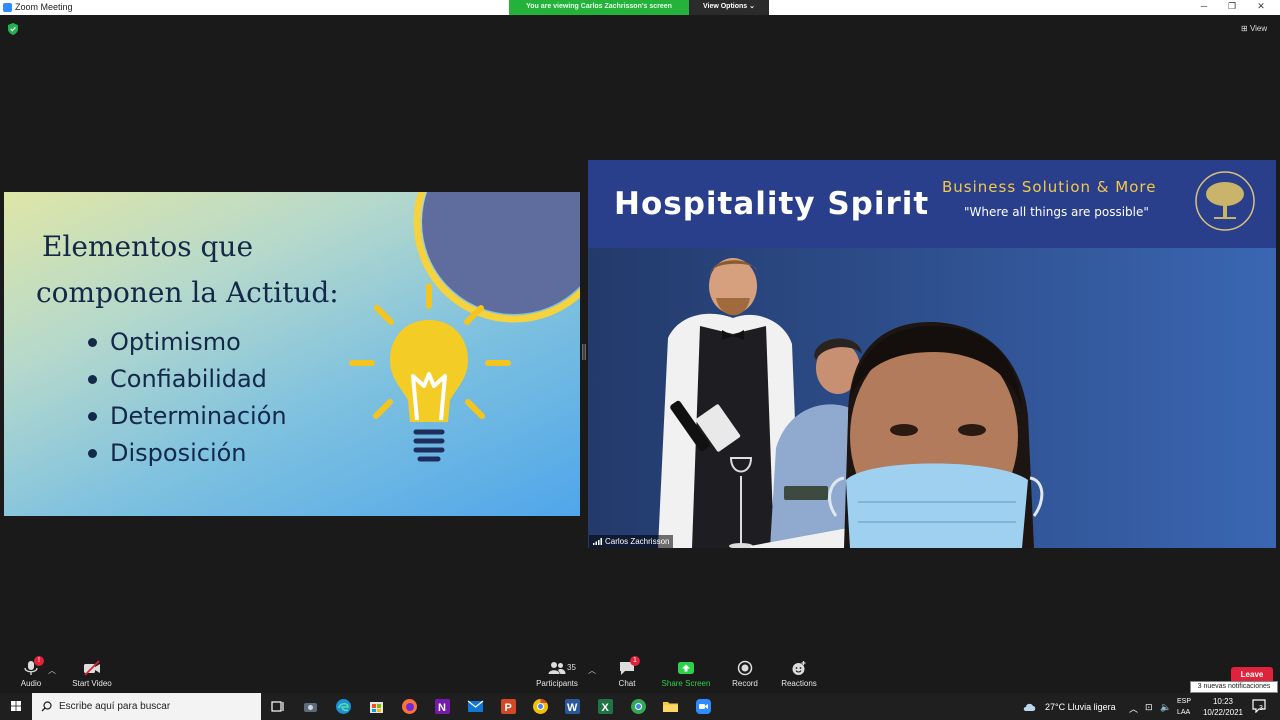 This screenshot has height=720, width=1280. Describe the element at coordinates (1232, 6) in the screenshot. I see `maximize-button: ❐` at that location.